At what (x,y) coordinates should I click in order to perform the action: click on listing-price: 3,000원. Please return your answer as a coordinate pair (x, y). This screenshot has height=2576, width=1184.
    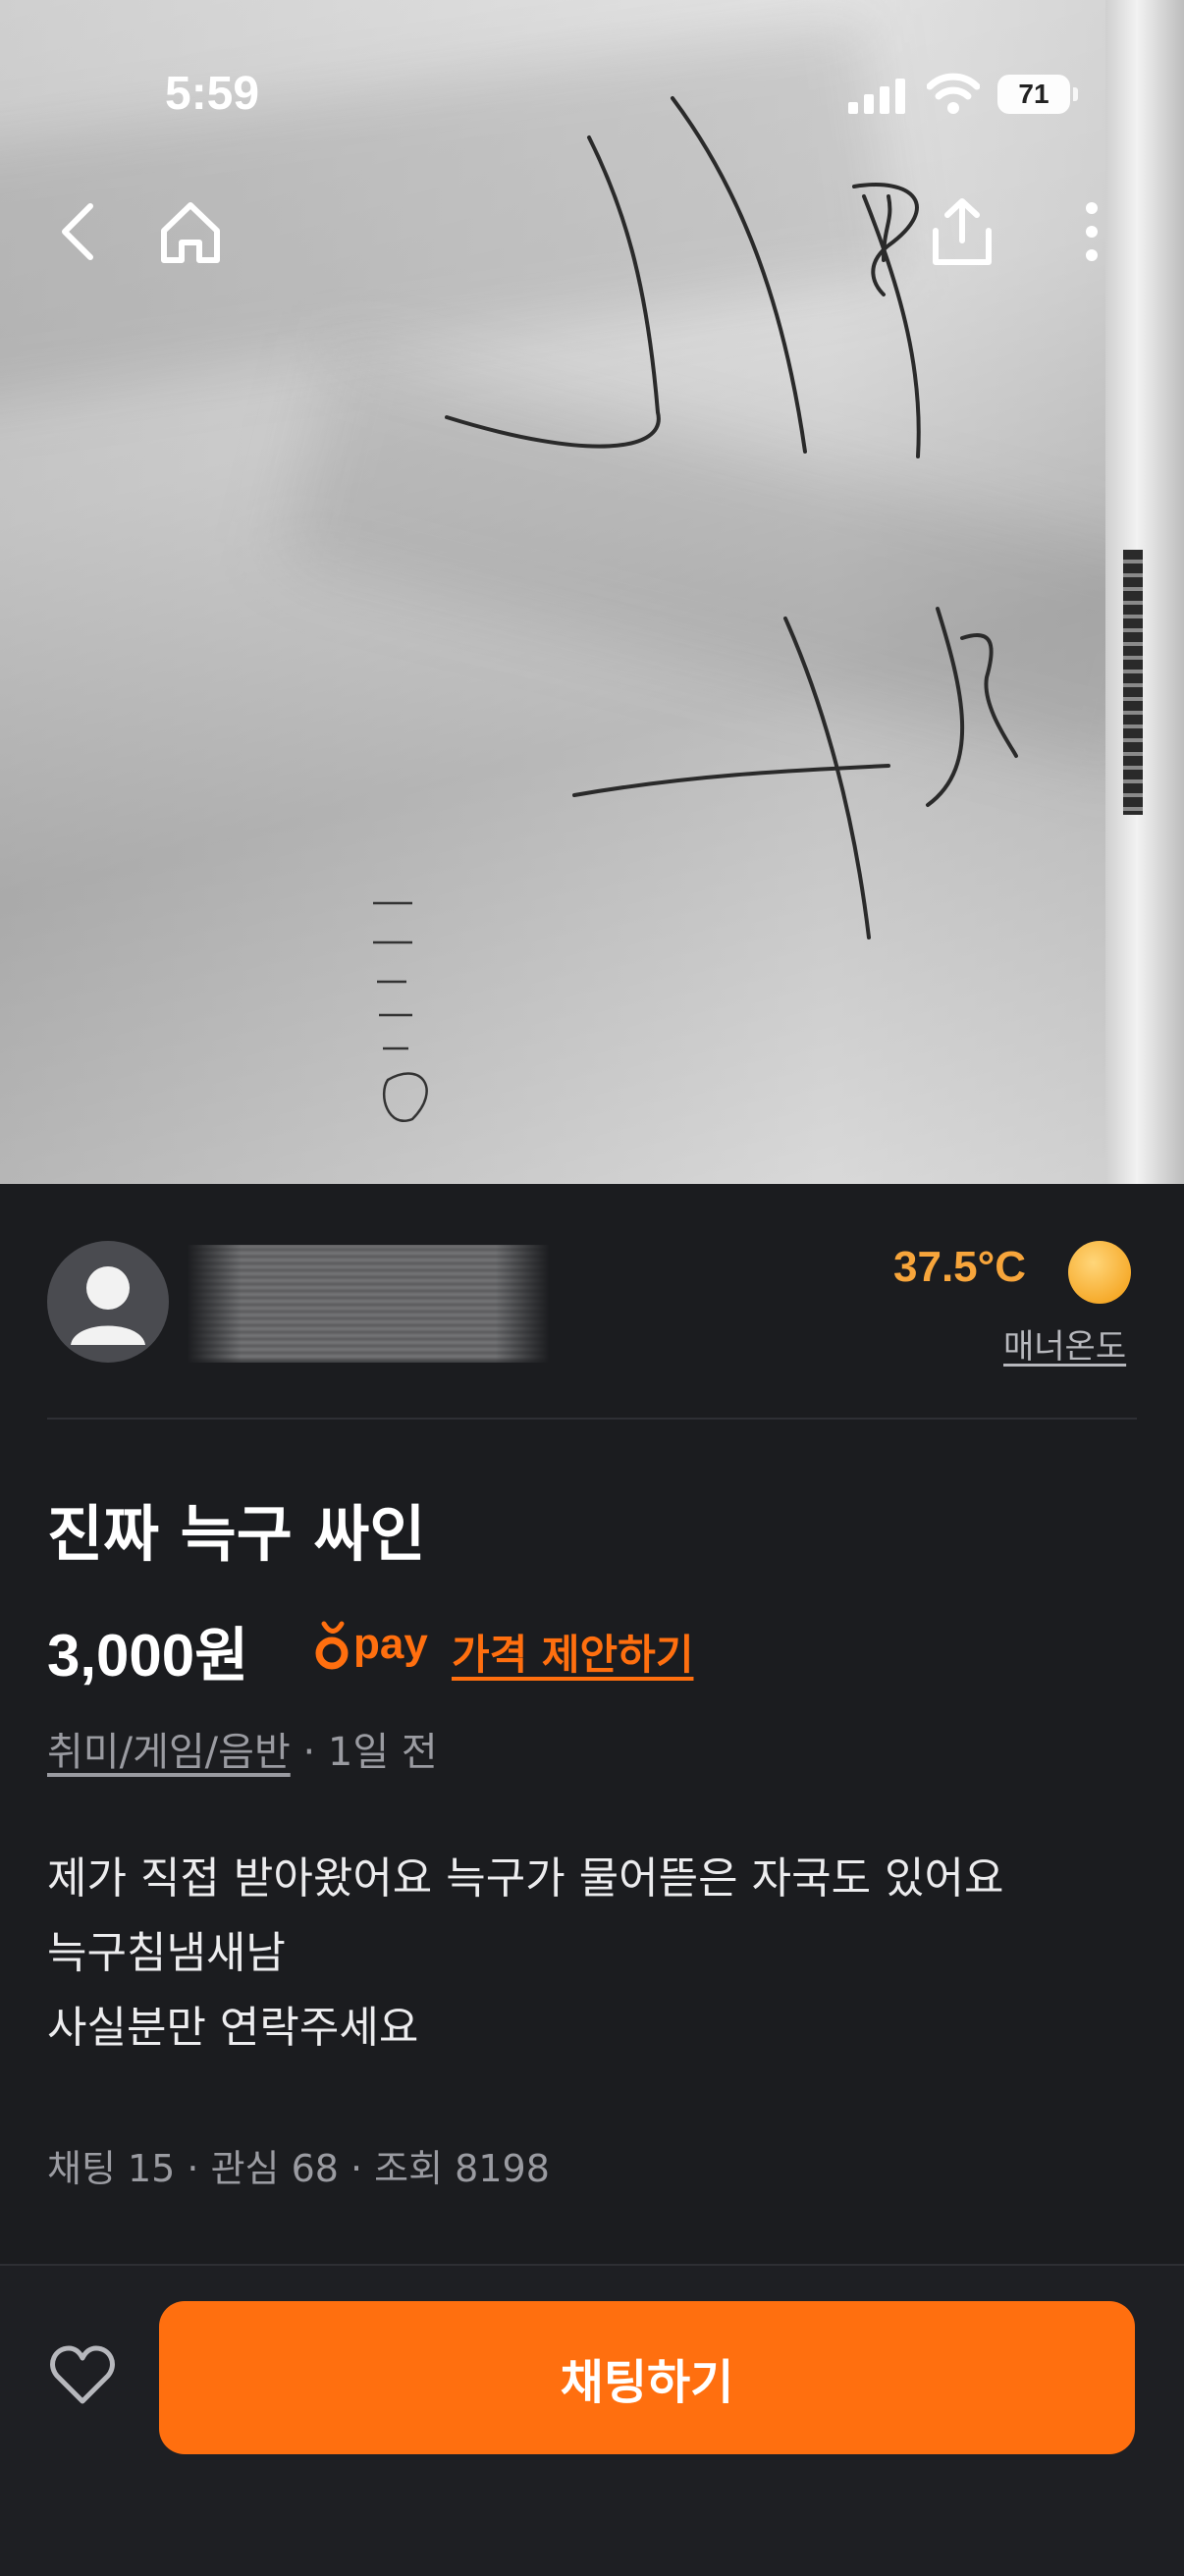
    Looking at the image, I should click on (148, 1656).